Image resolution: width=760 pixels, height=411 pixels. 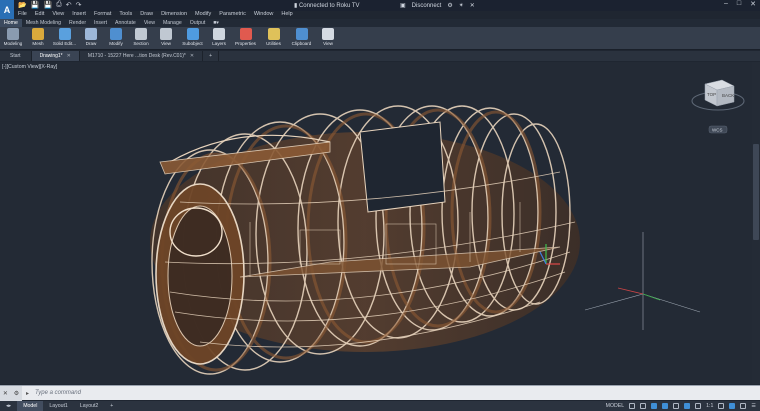 What do you see at coordinates (192, 43) in the screenshot?
I see `ribbon-button-label: Subobject` at bounding box center [192, 43].